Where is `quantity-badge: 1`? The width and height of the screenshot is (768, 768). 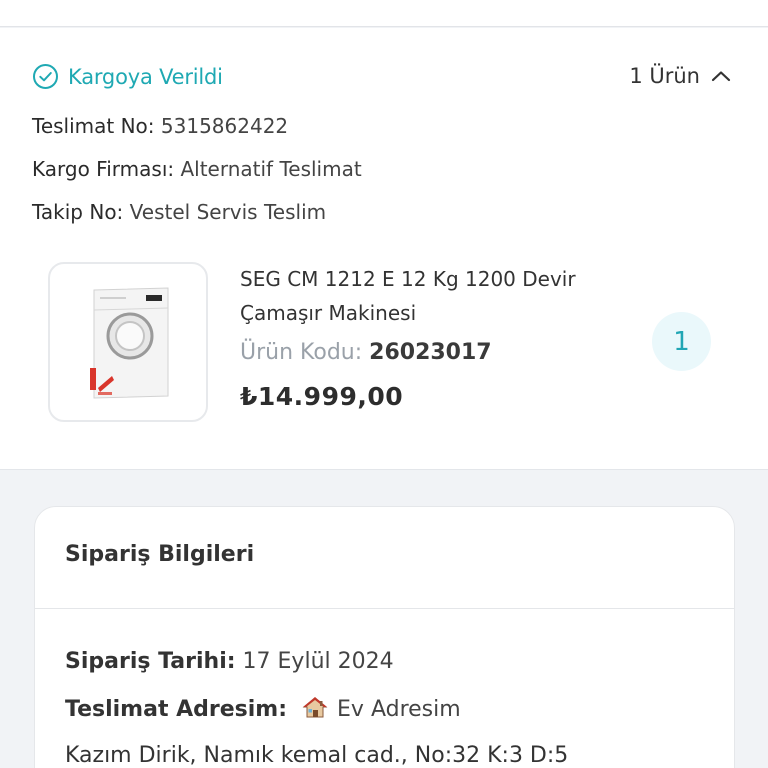
quantity-badge: 1 is located at coordinates (681, 341).